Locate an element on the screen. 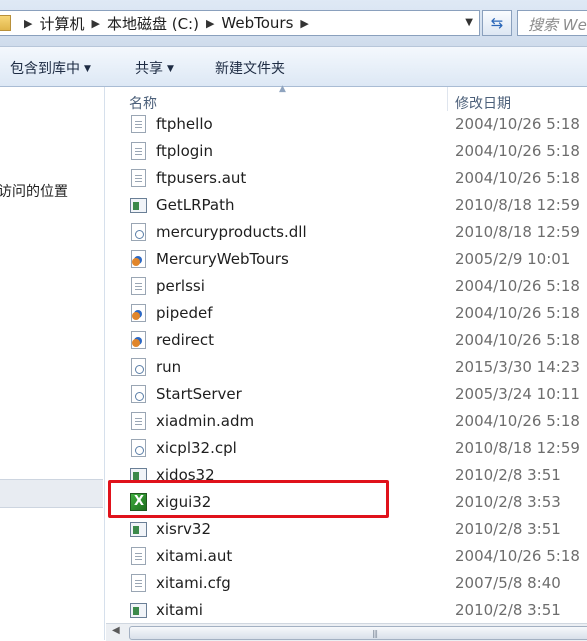 The image size is (587, 641). breadcrumb-local-disk: 本地磁盘 (C:) is located at coordinates (153, 23).